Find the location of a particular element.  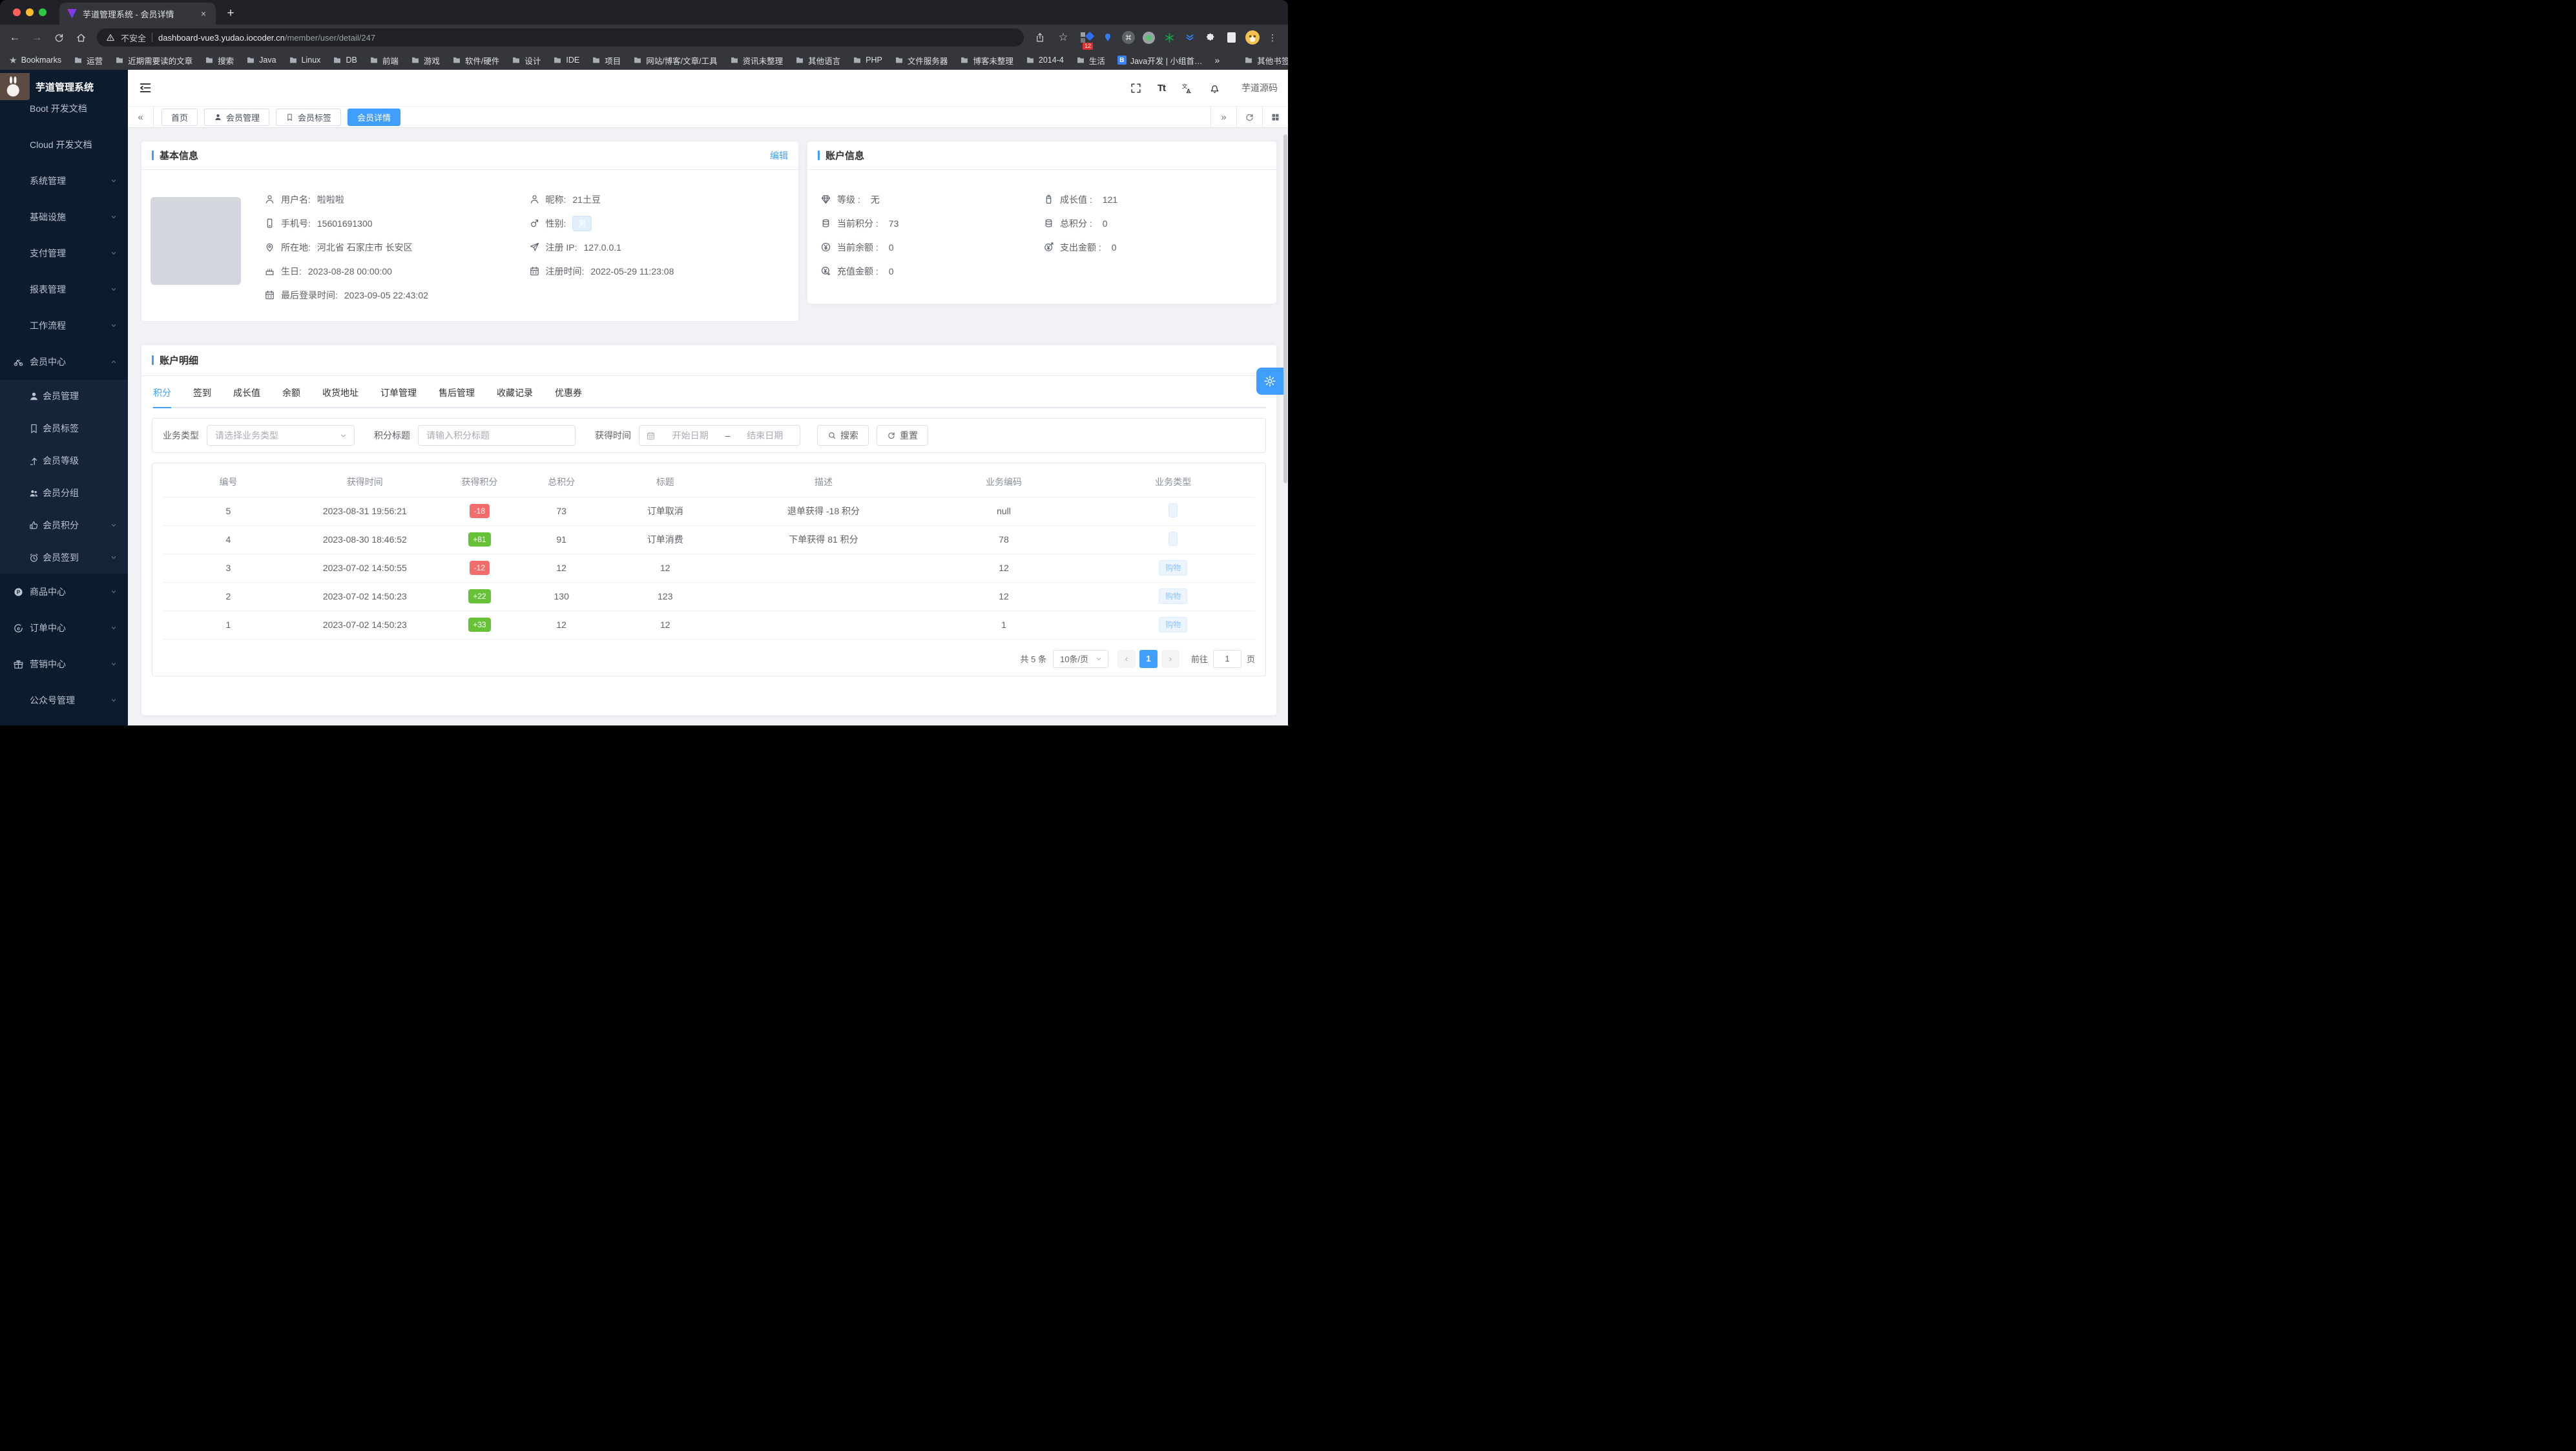

bookmark-folder: 项目 is located at coordinates (606, 60).